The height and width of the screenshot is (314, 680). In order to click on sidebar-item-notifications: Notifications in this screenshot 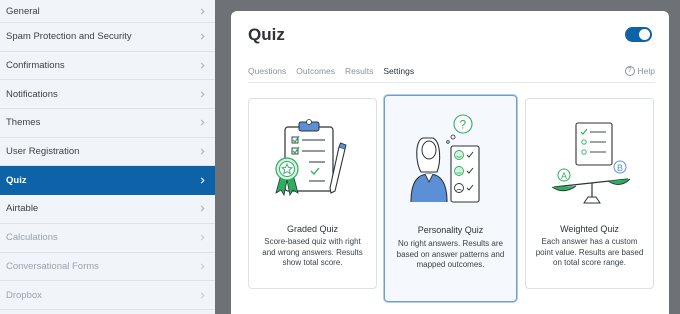, I will do `click(107, 95)`.